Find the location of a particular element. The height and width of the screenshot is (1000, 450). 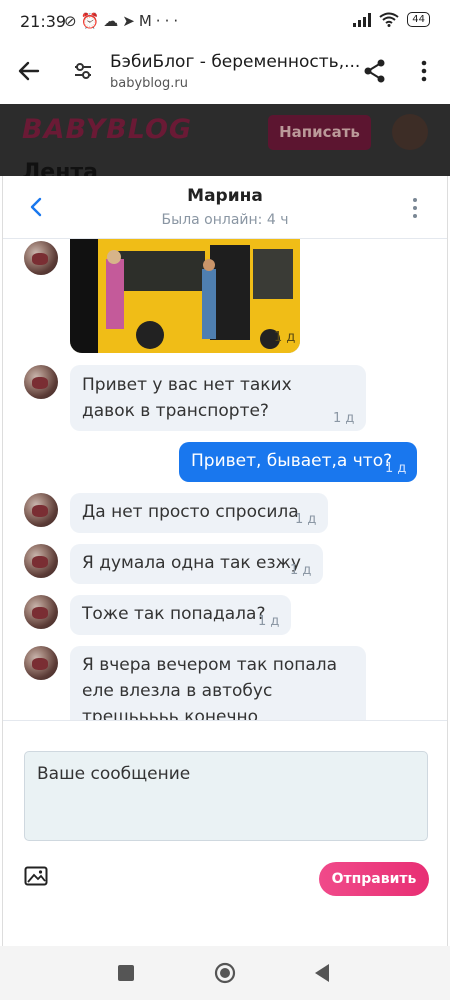

signal-icon is located at coordinates (362, 19).